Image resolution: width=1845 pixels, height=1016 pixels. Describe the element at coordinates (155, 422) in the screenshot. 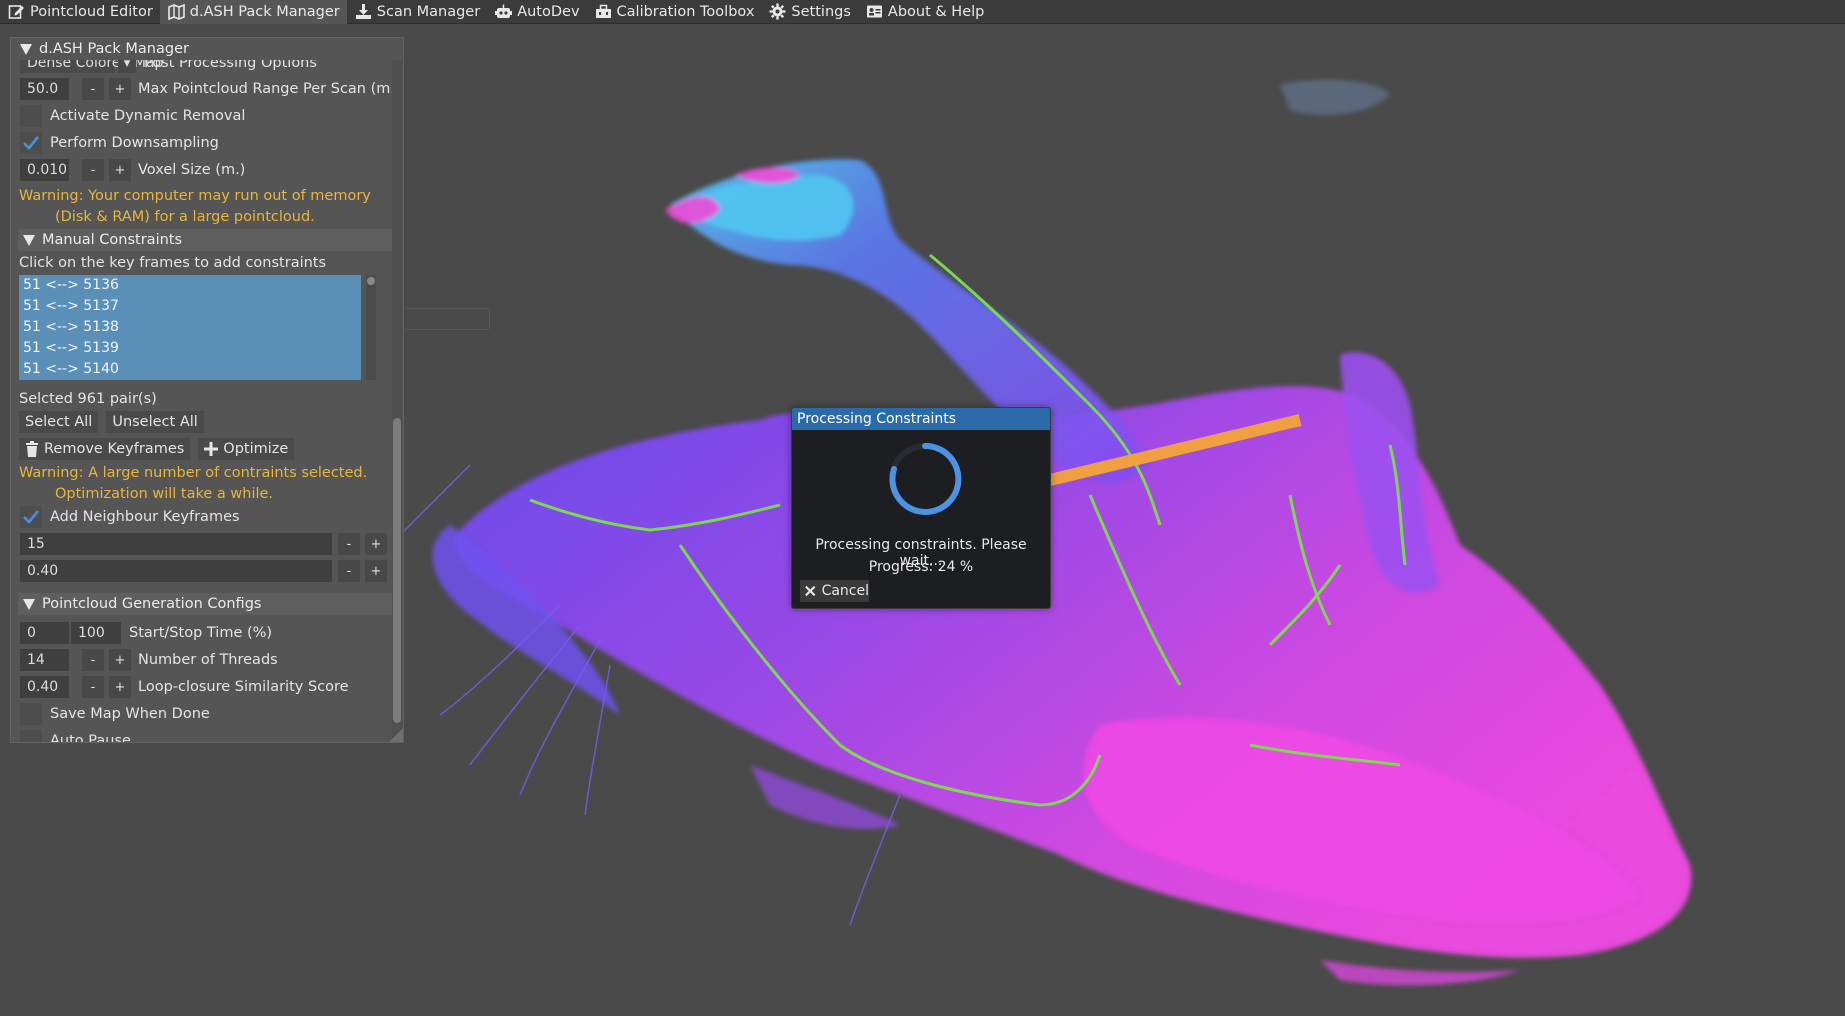

I see `unselect-all-button: Unselect All` at that location.